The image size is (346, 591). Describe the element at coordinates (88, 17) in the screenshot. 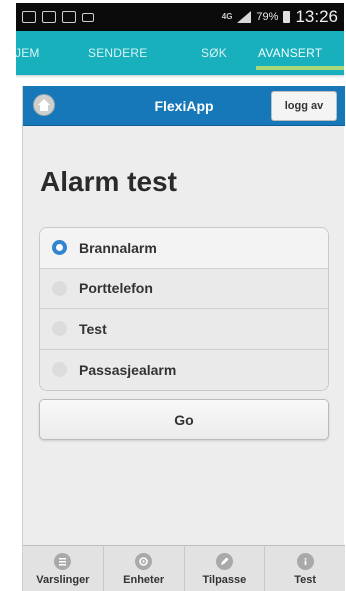

I see `cast-icon` at that location.